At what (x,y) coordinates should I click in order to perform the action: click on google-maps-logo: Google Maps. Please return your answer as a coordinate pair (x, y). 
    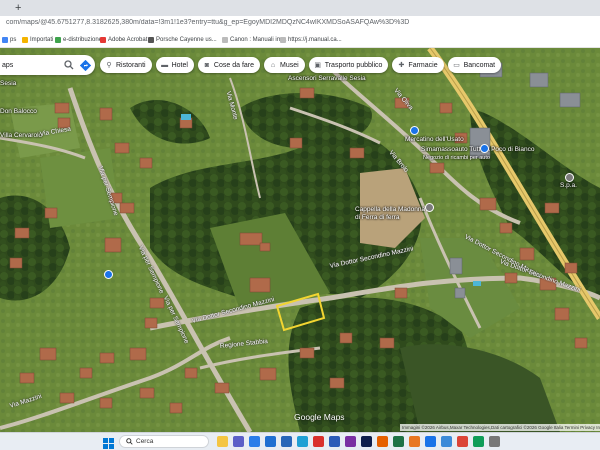
    Looking at the image, I should click on (319, 417).